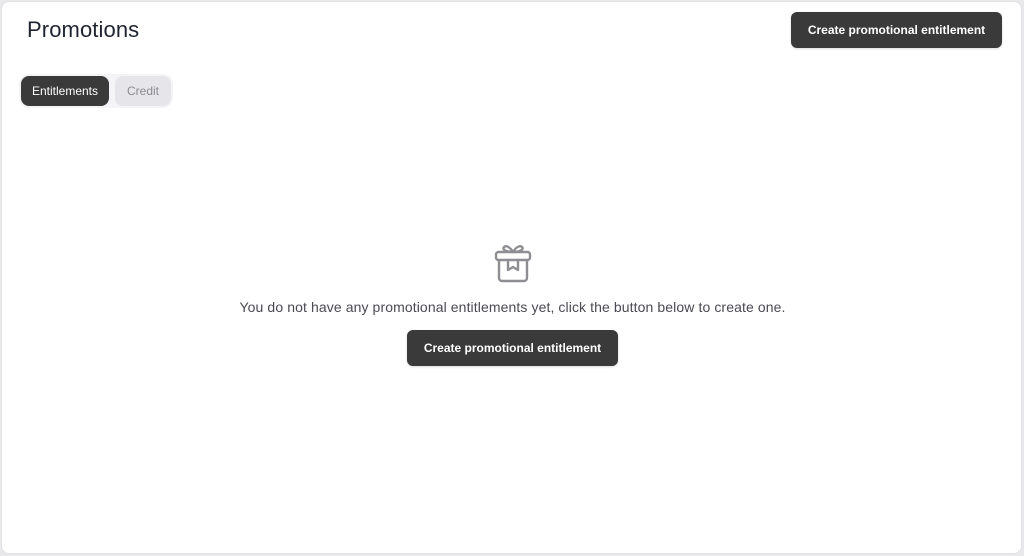  I want to click on create-promotional-entitlement-button: Create promotional entitlement, so click(896, 30).